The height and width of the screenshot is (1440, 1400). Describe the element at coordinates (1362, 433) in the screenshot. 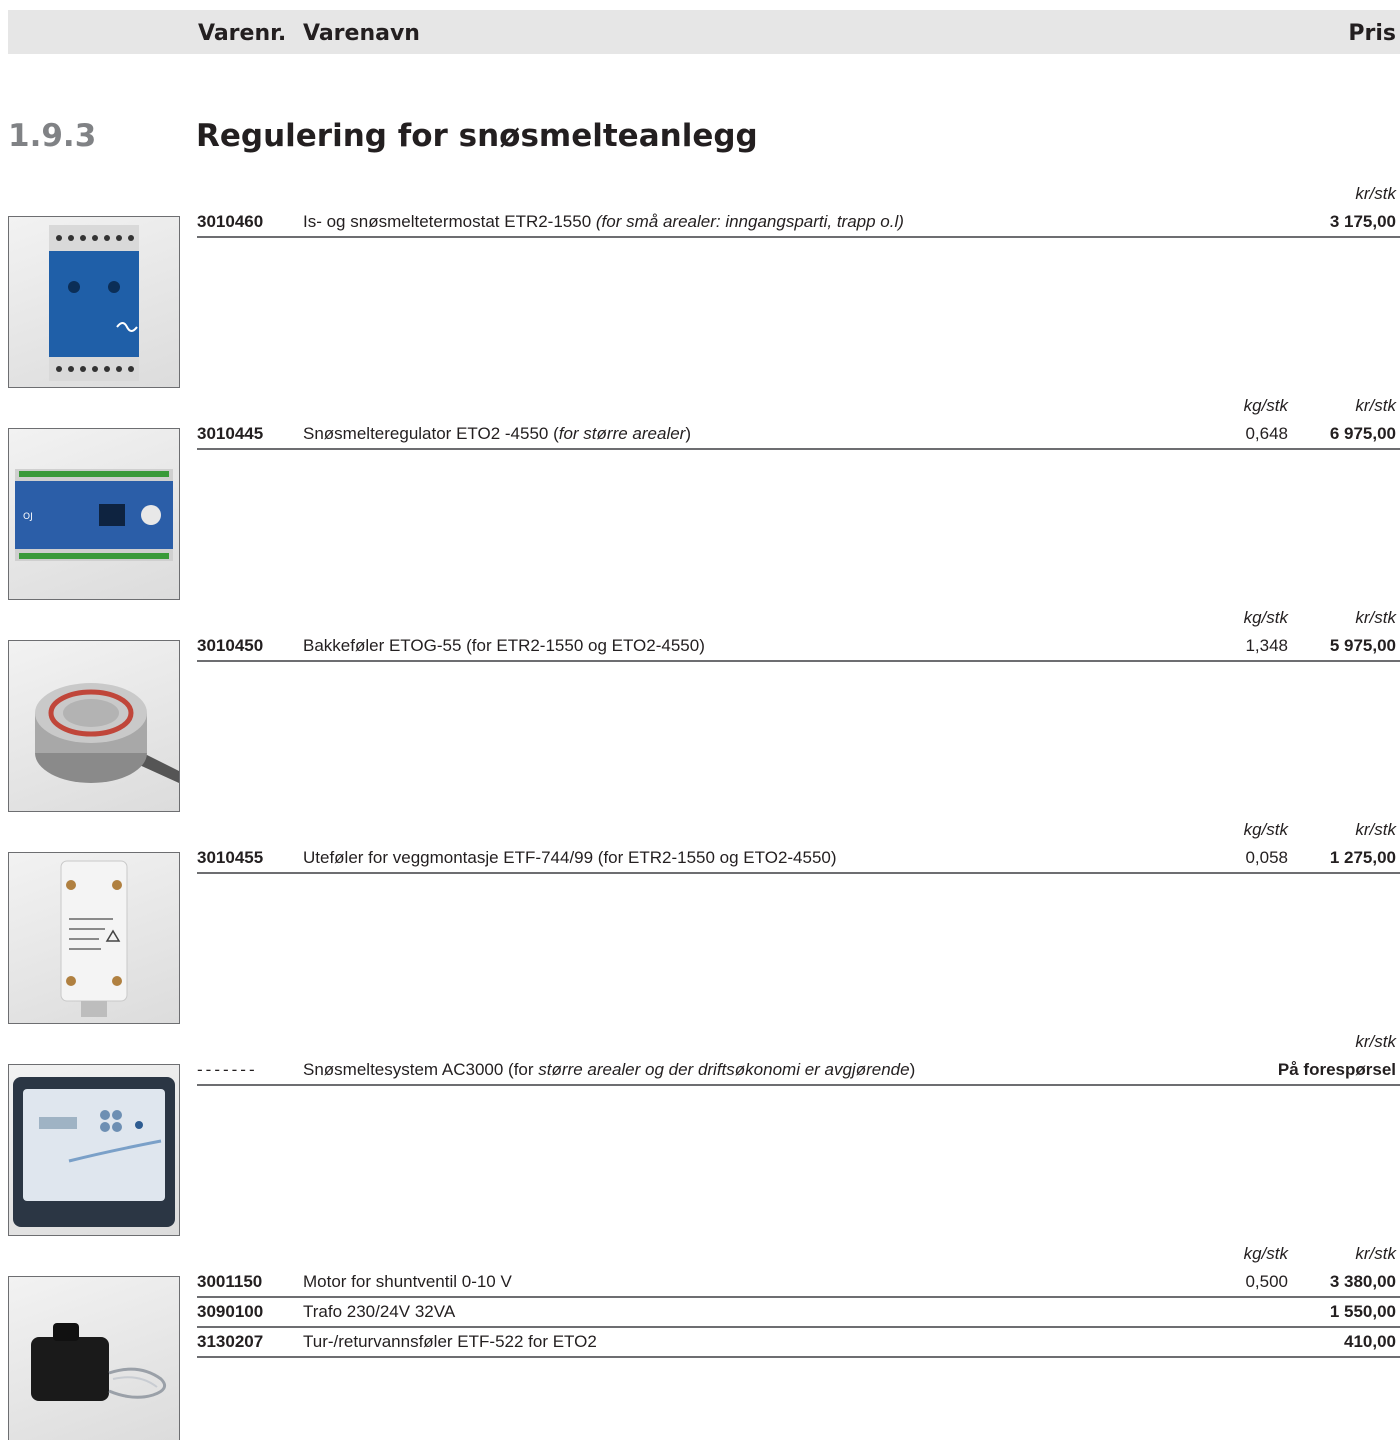

I see `product-price: 6 975,00` at that location.